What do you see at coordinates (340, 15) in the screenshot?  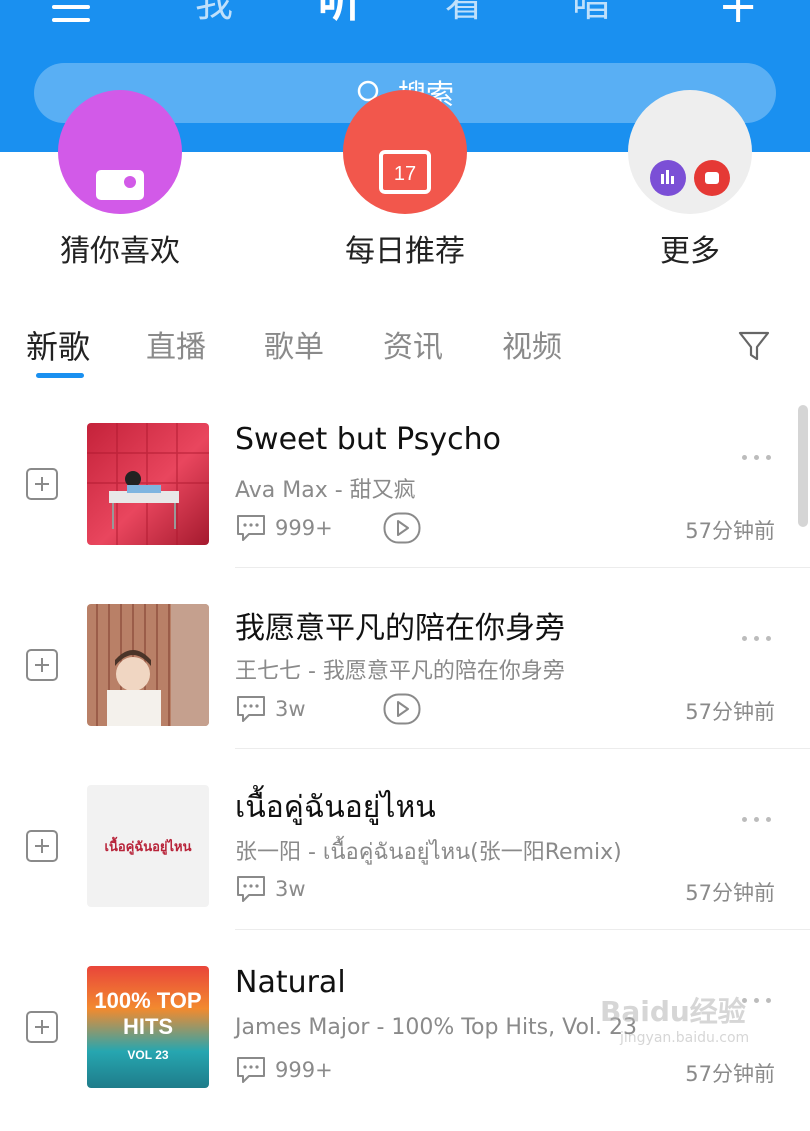 I see `nav-tab-listen: 听` at bounding box center [340, 15].